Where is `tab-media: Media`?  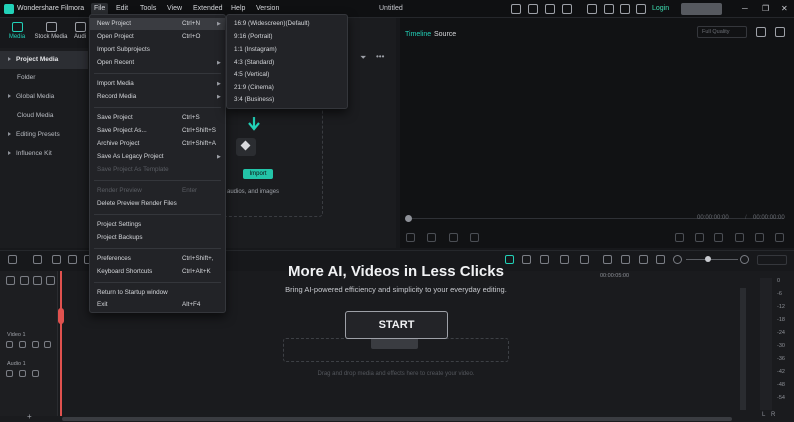
tab-media: Media is located at coordinates (17, 31).